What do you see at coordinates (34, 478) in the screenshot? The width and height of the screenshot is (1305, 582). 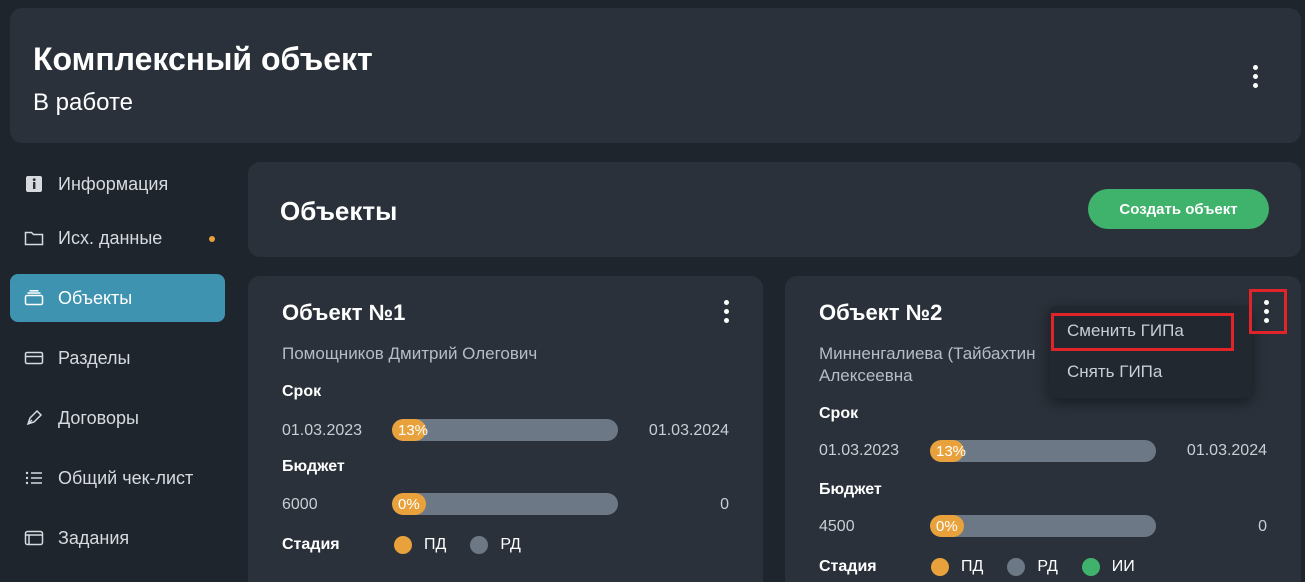 I see `list-icon` at bounding box center [34, 478].